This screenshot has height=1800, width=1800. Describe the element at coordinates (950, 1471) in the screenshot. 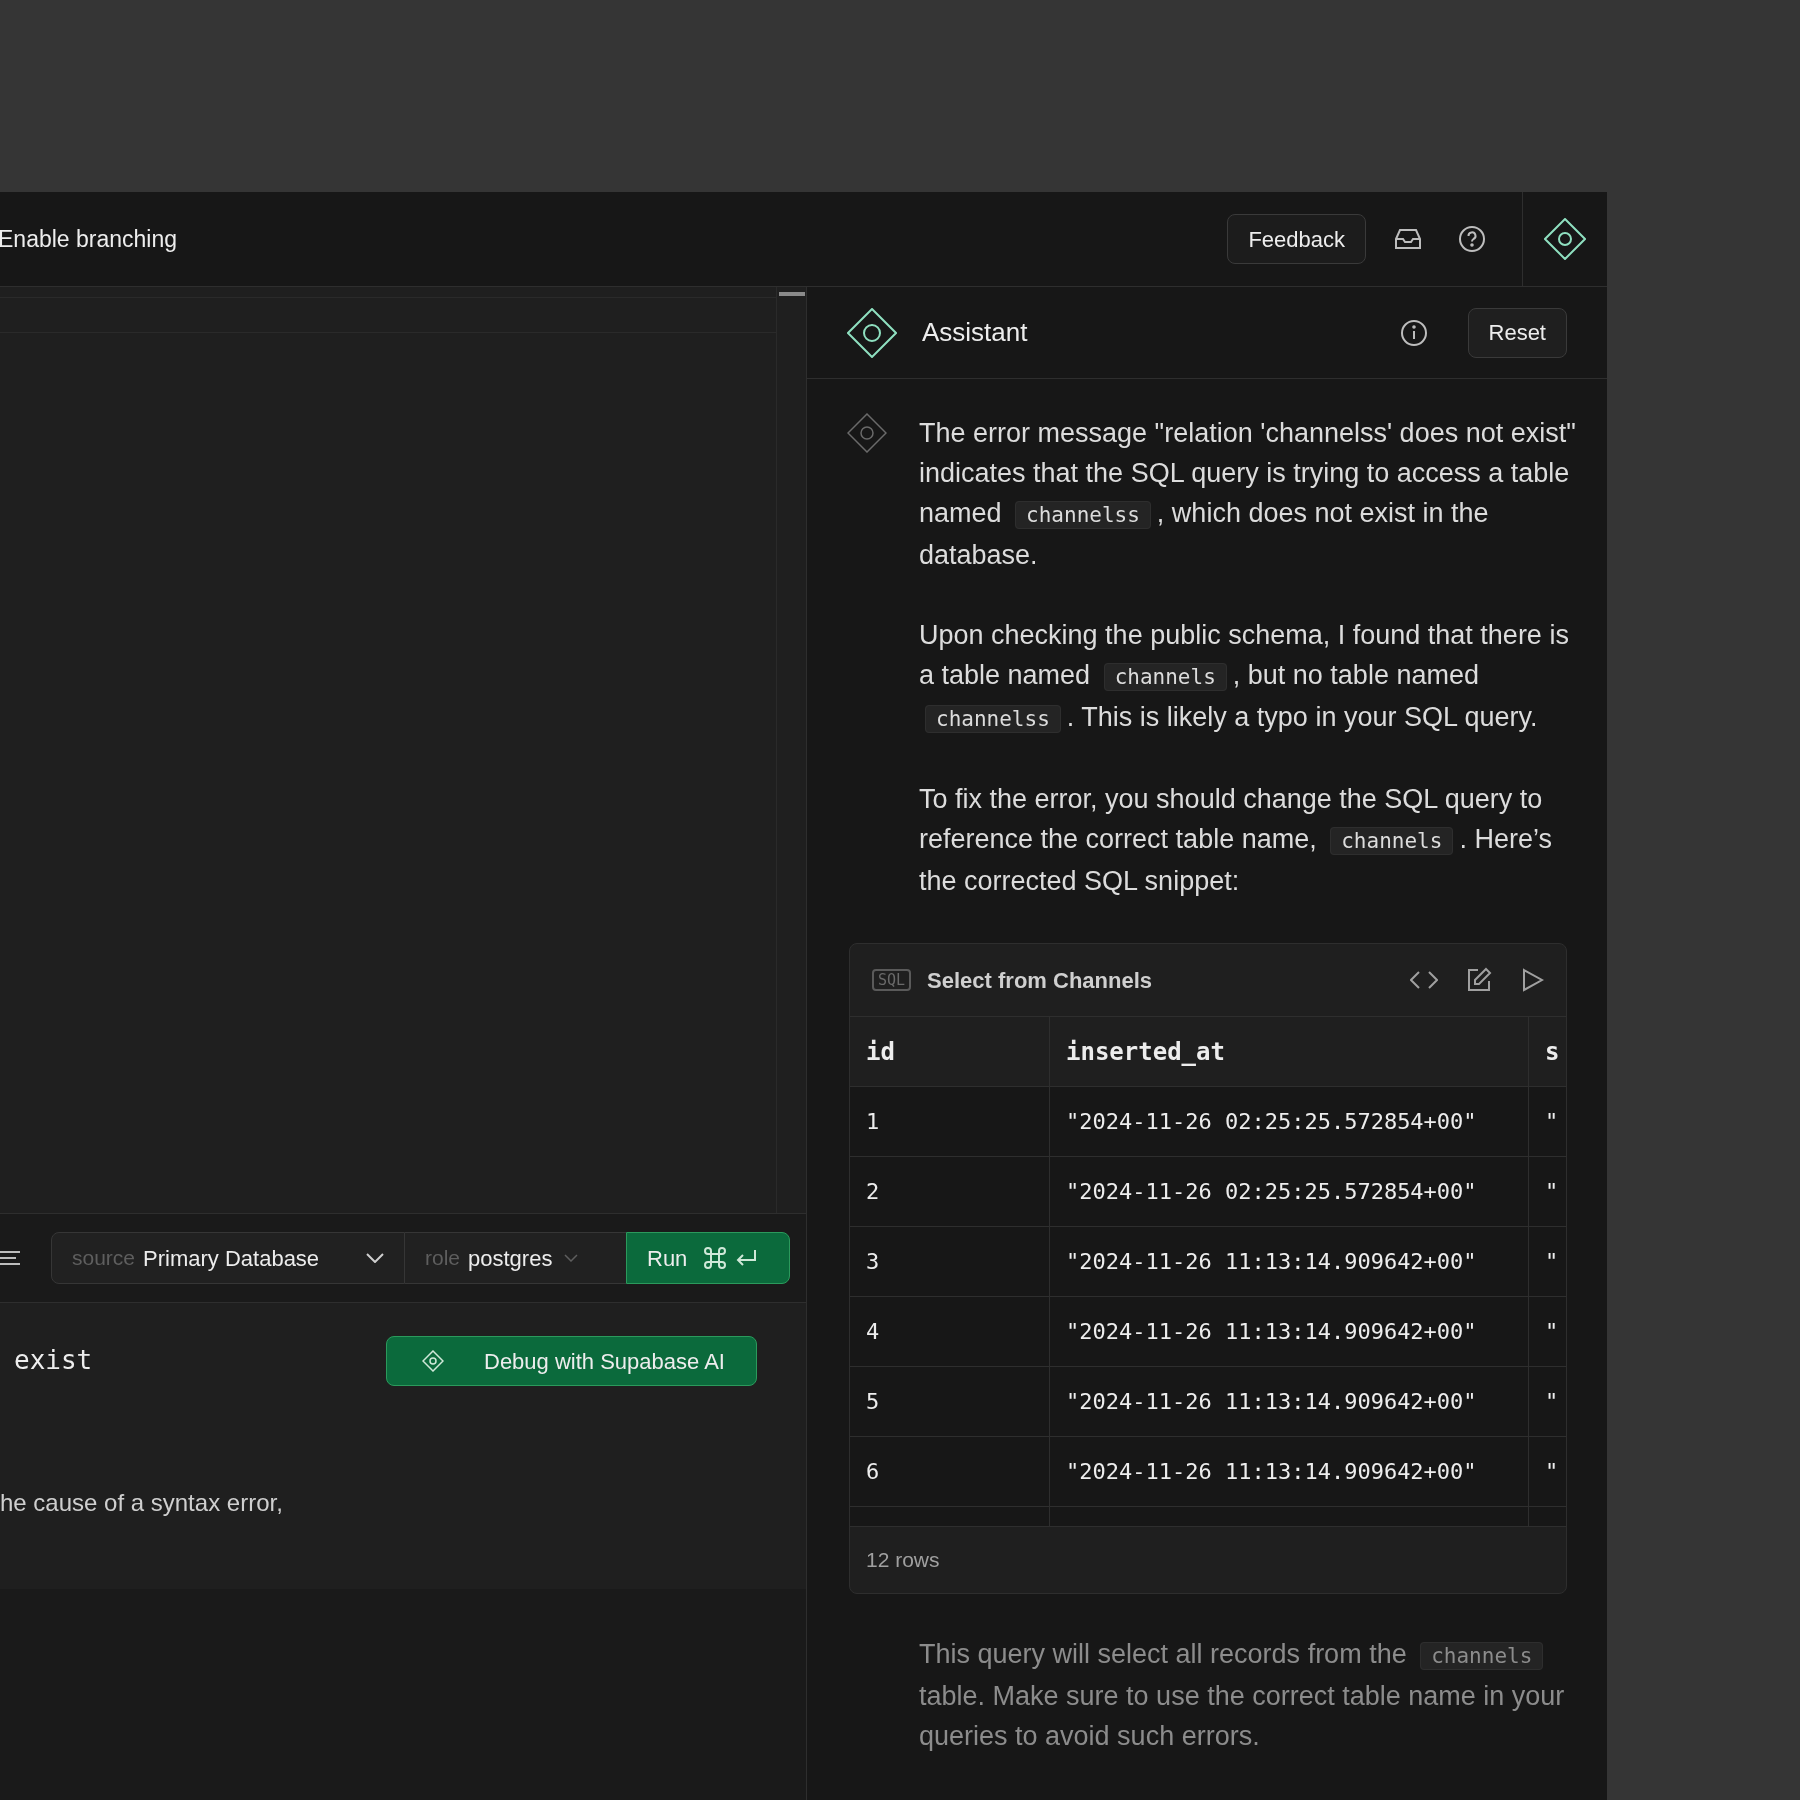

I see `table-cell: 6` at that location.